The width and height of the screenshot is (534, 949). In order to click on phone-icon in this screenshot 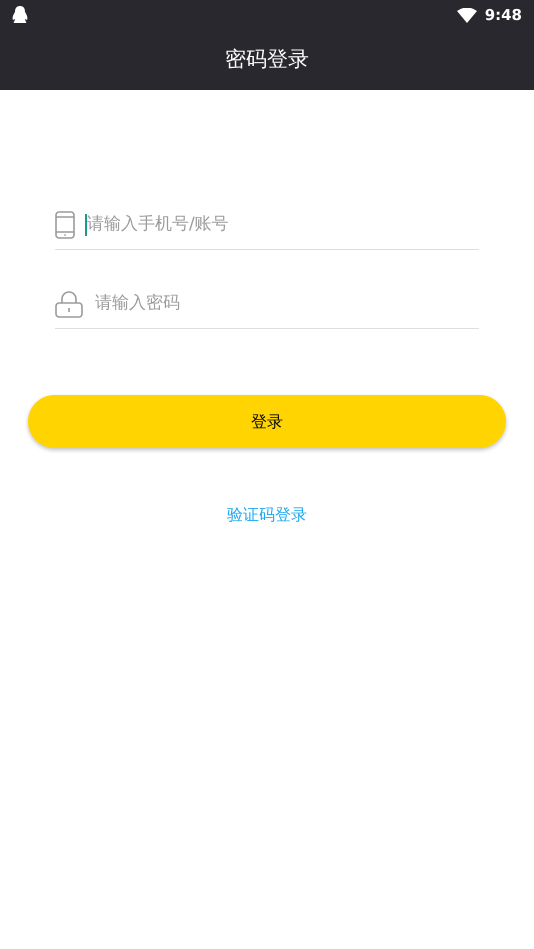, I will do `click(65, 225)`.